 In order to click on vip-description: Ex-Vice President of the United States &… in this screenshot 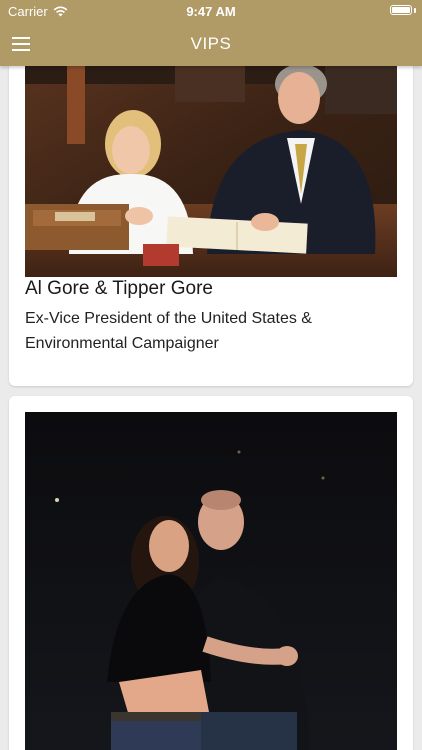, I will do `click(168, 331)`.